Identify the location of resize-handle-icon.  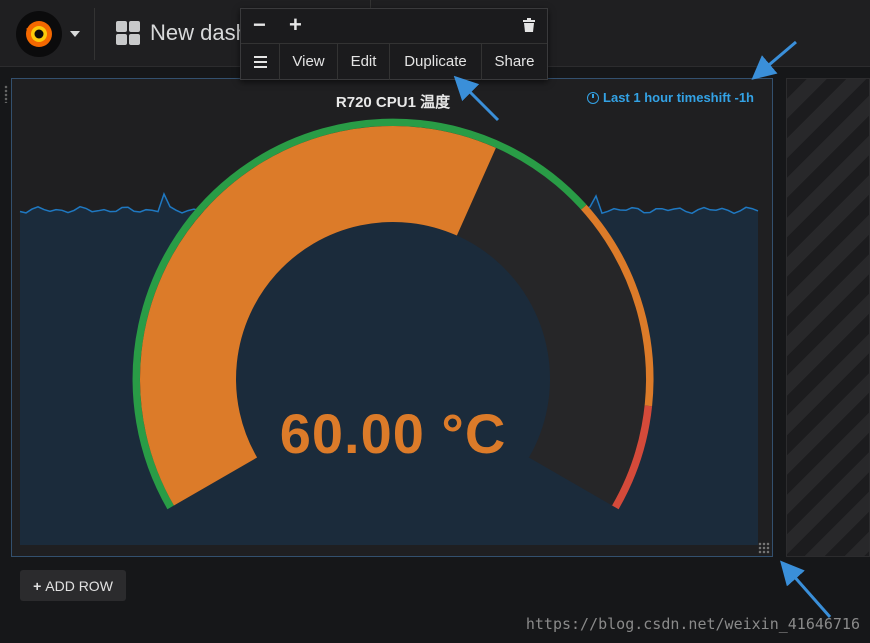
(764, 548).